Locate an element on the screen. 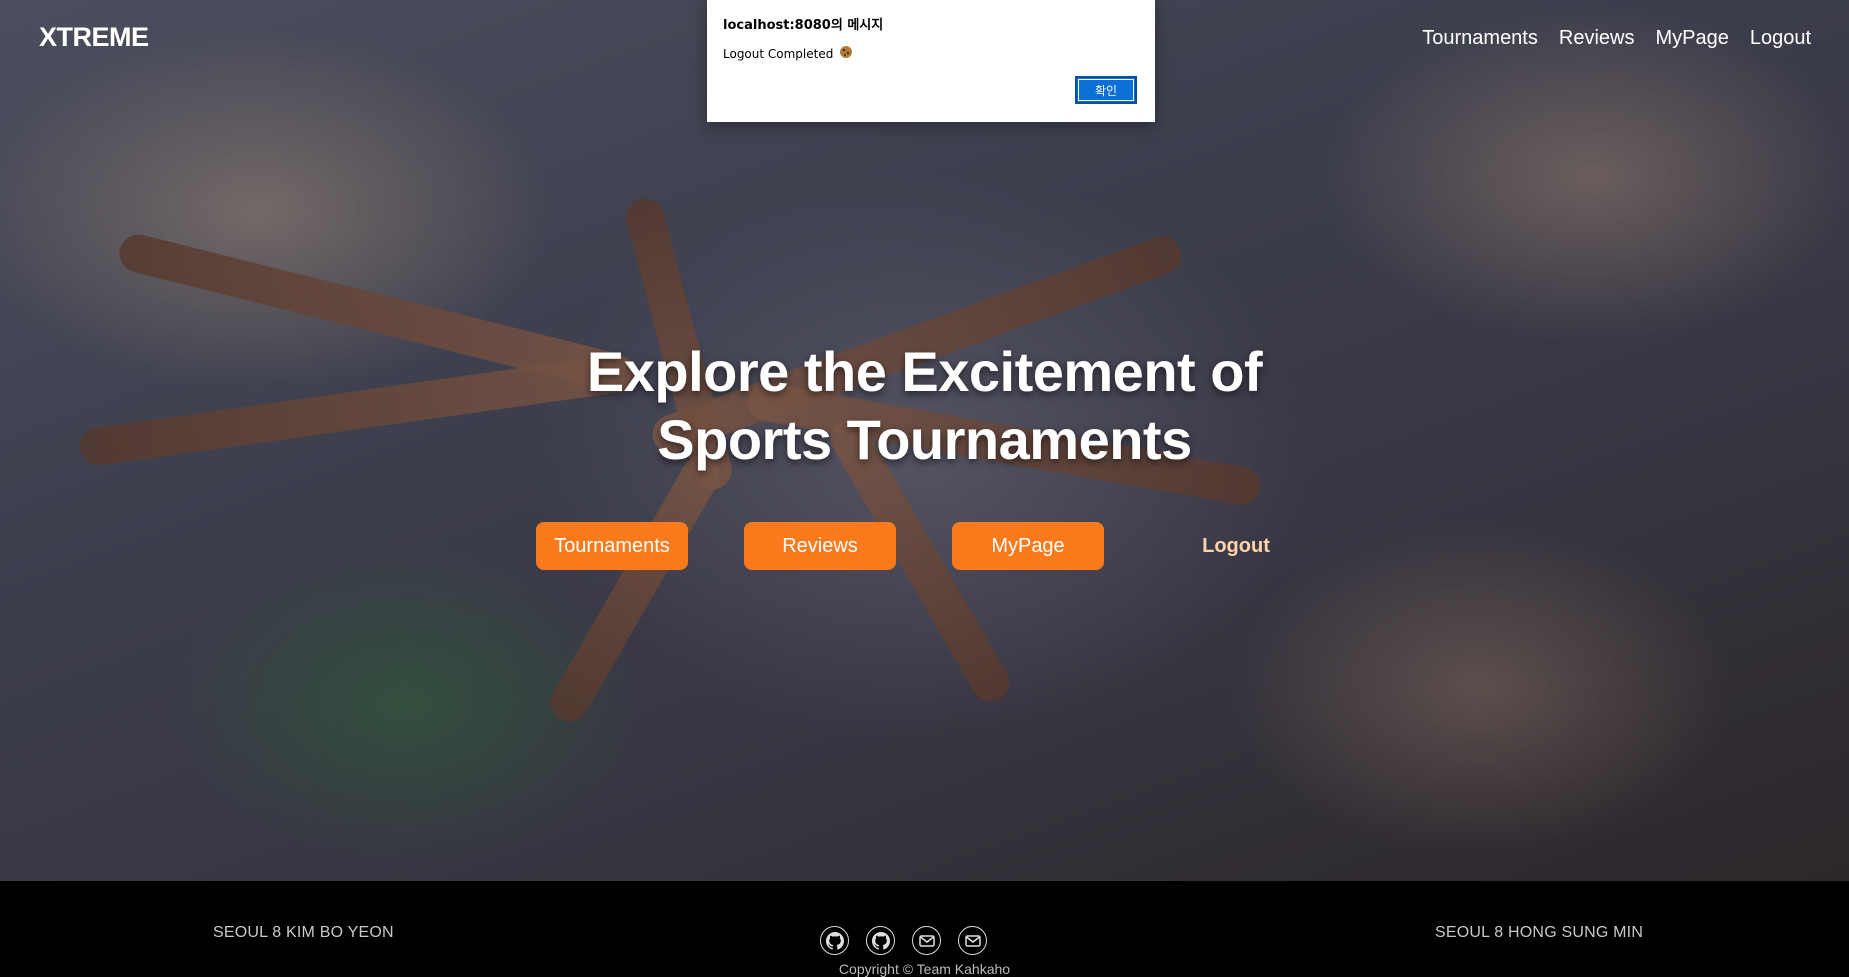  alert-dialog: localhost:8080의 메시지 Logout Completed 확인 is located at coordinates (931, 61).